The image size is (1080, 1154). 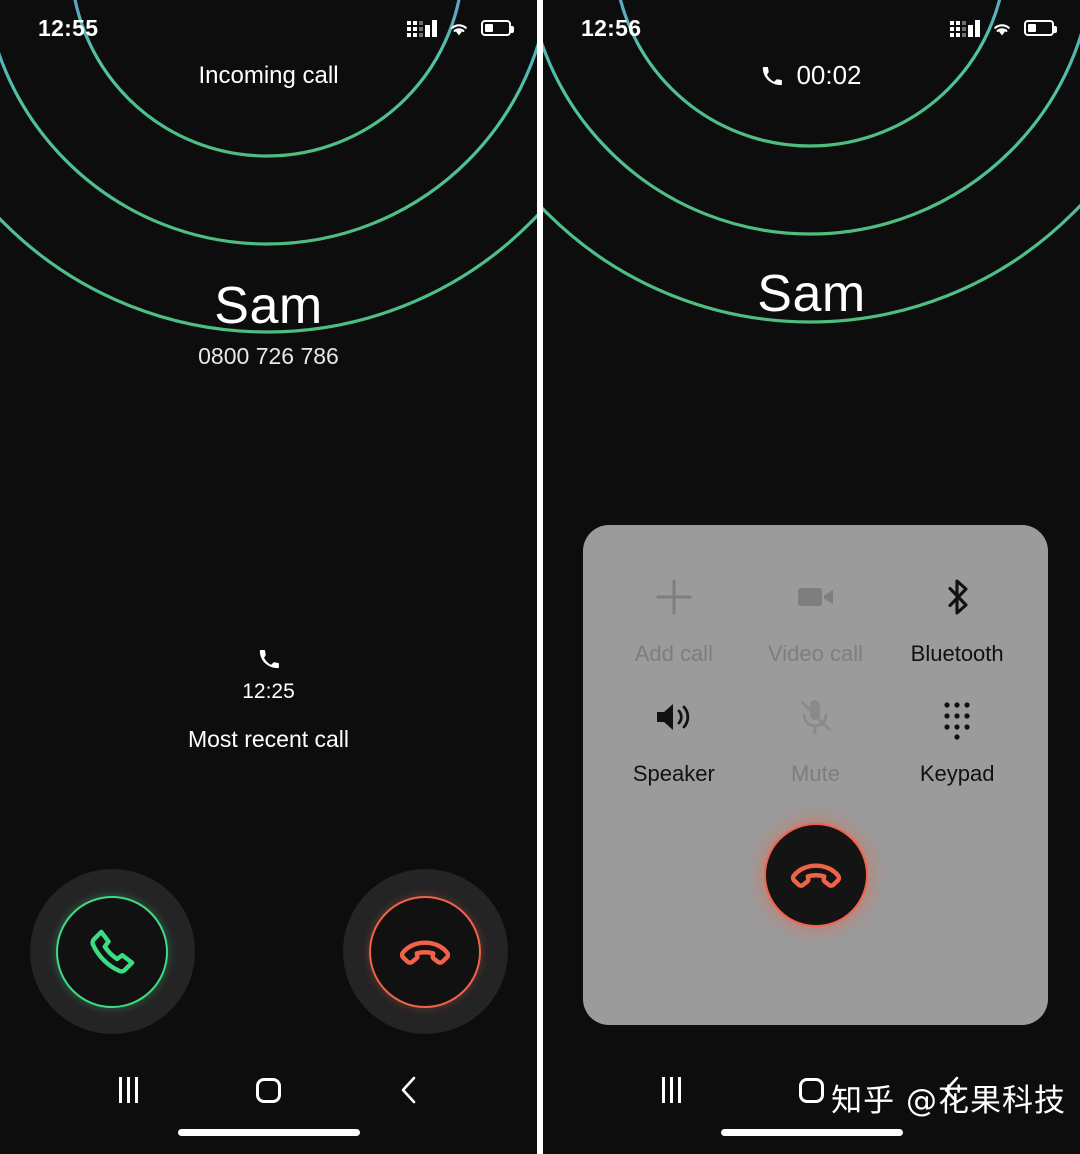 I want to click on option-label: Keypad, so click(x=957, y=773).